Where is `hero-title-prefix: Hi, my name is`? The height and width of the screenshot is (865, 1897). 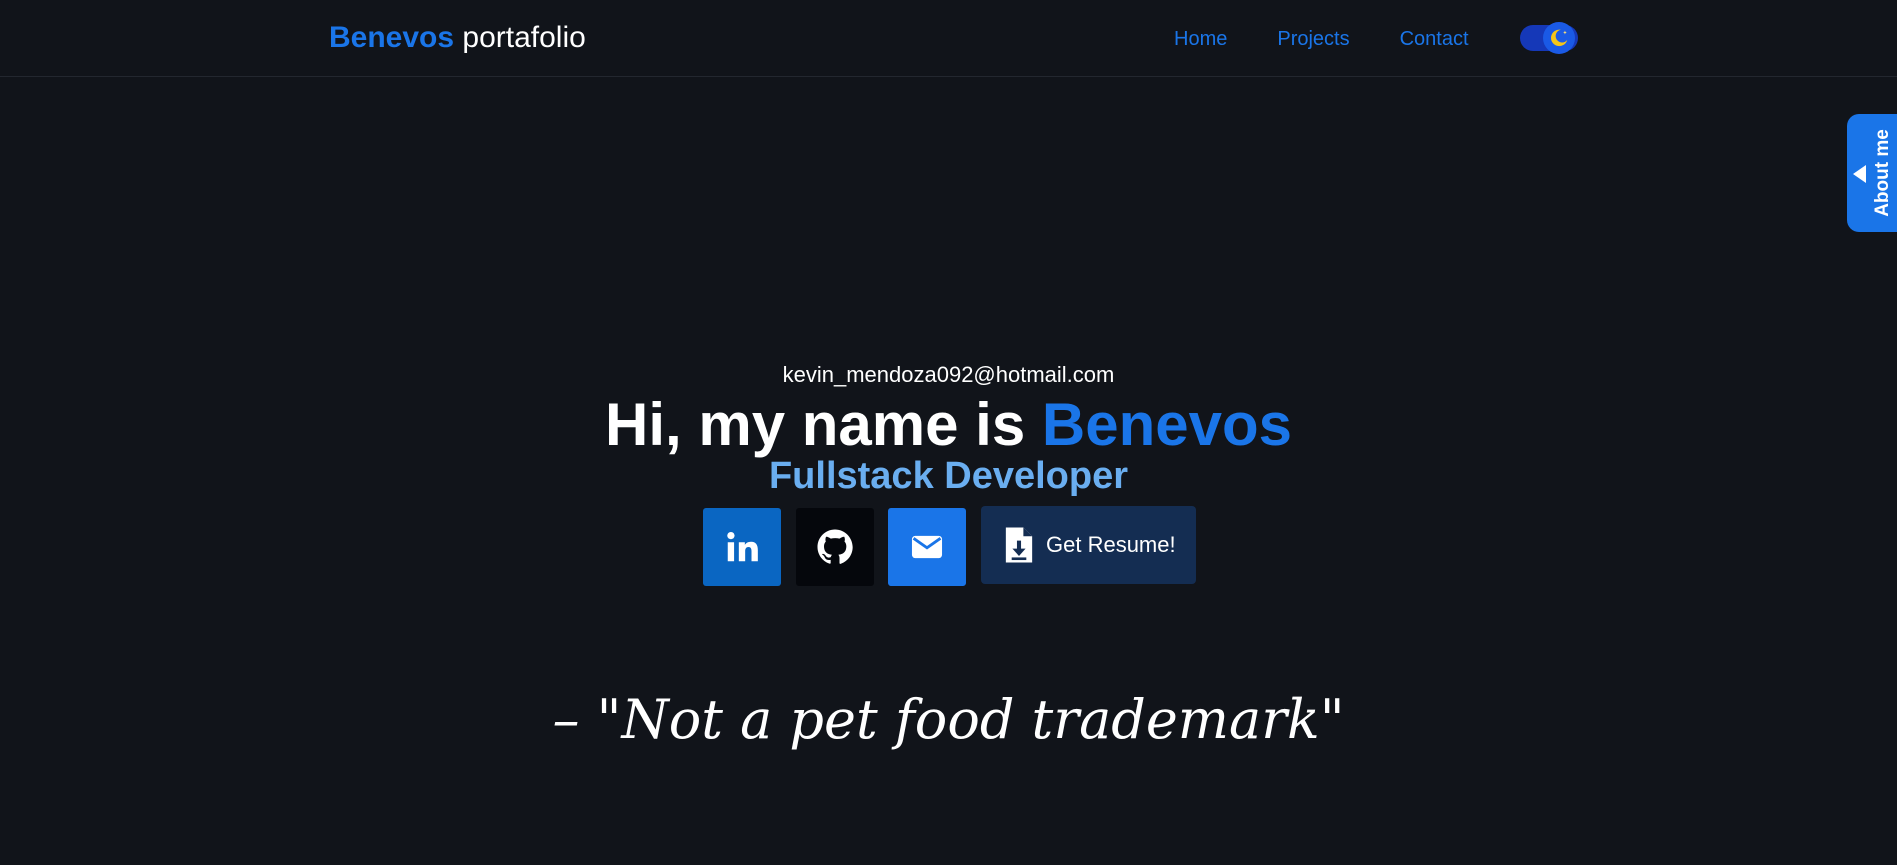
hero-title-prefix: Hi, my name is is located at coordinates (823, 424).